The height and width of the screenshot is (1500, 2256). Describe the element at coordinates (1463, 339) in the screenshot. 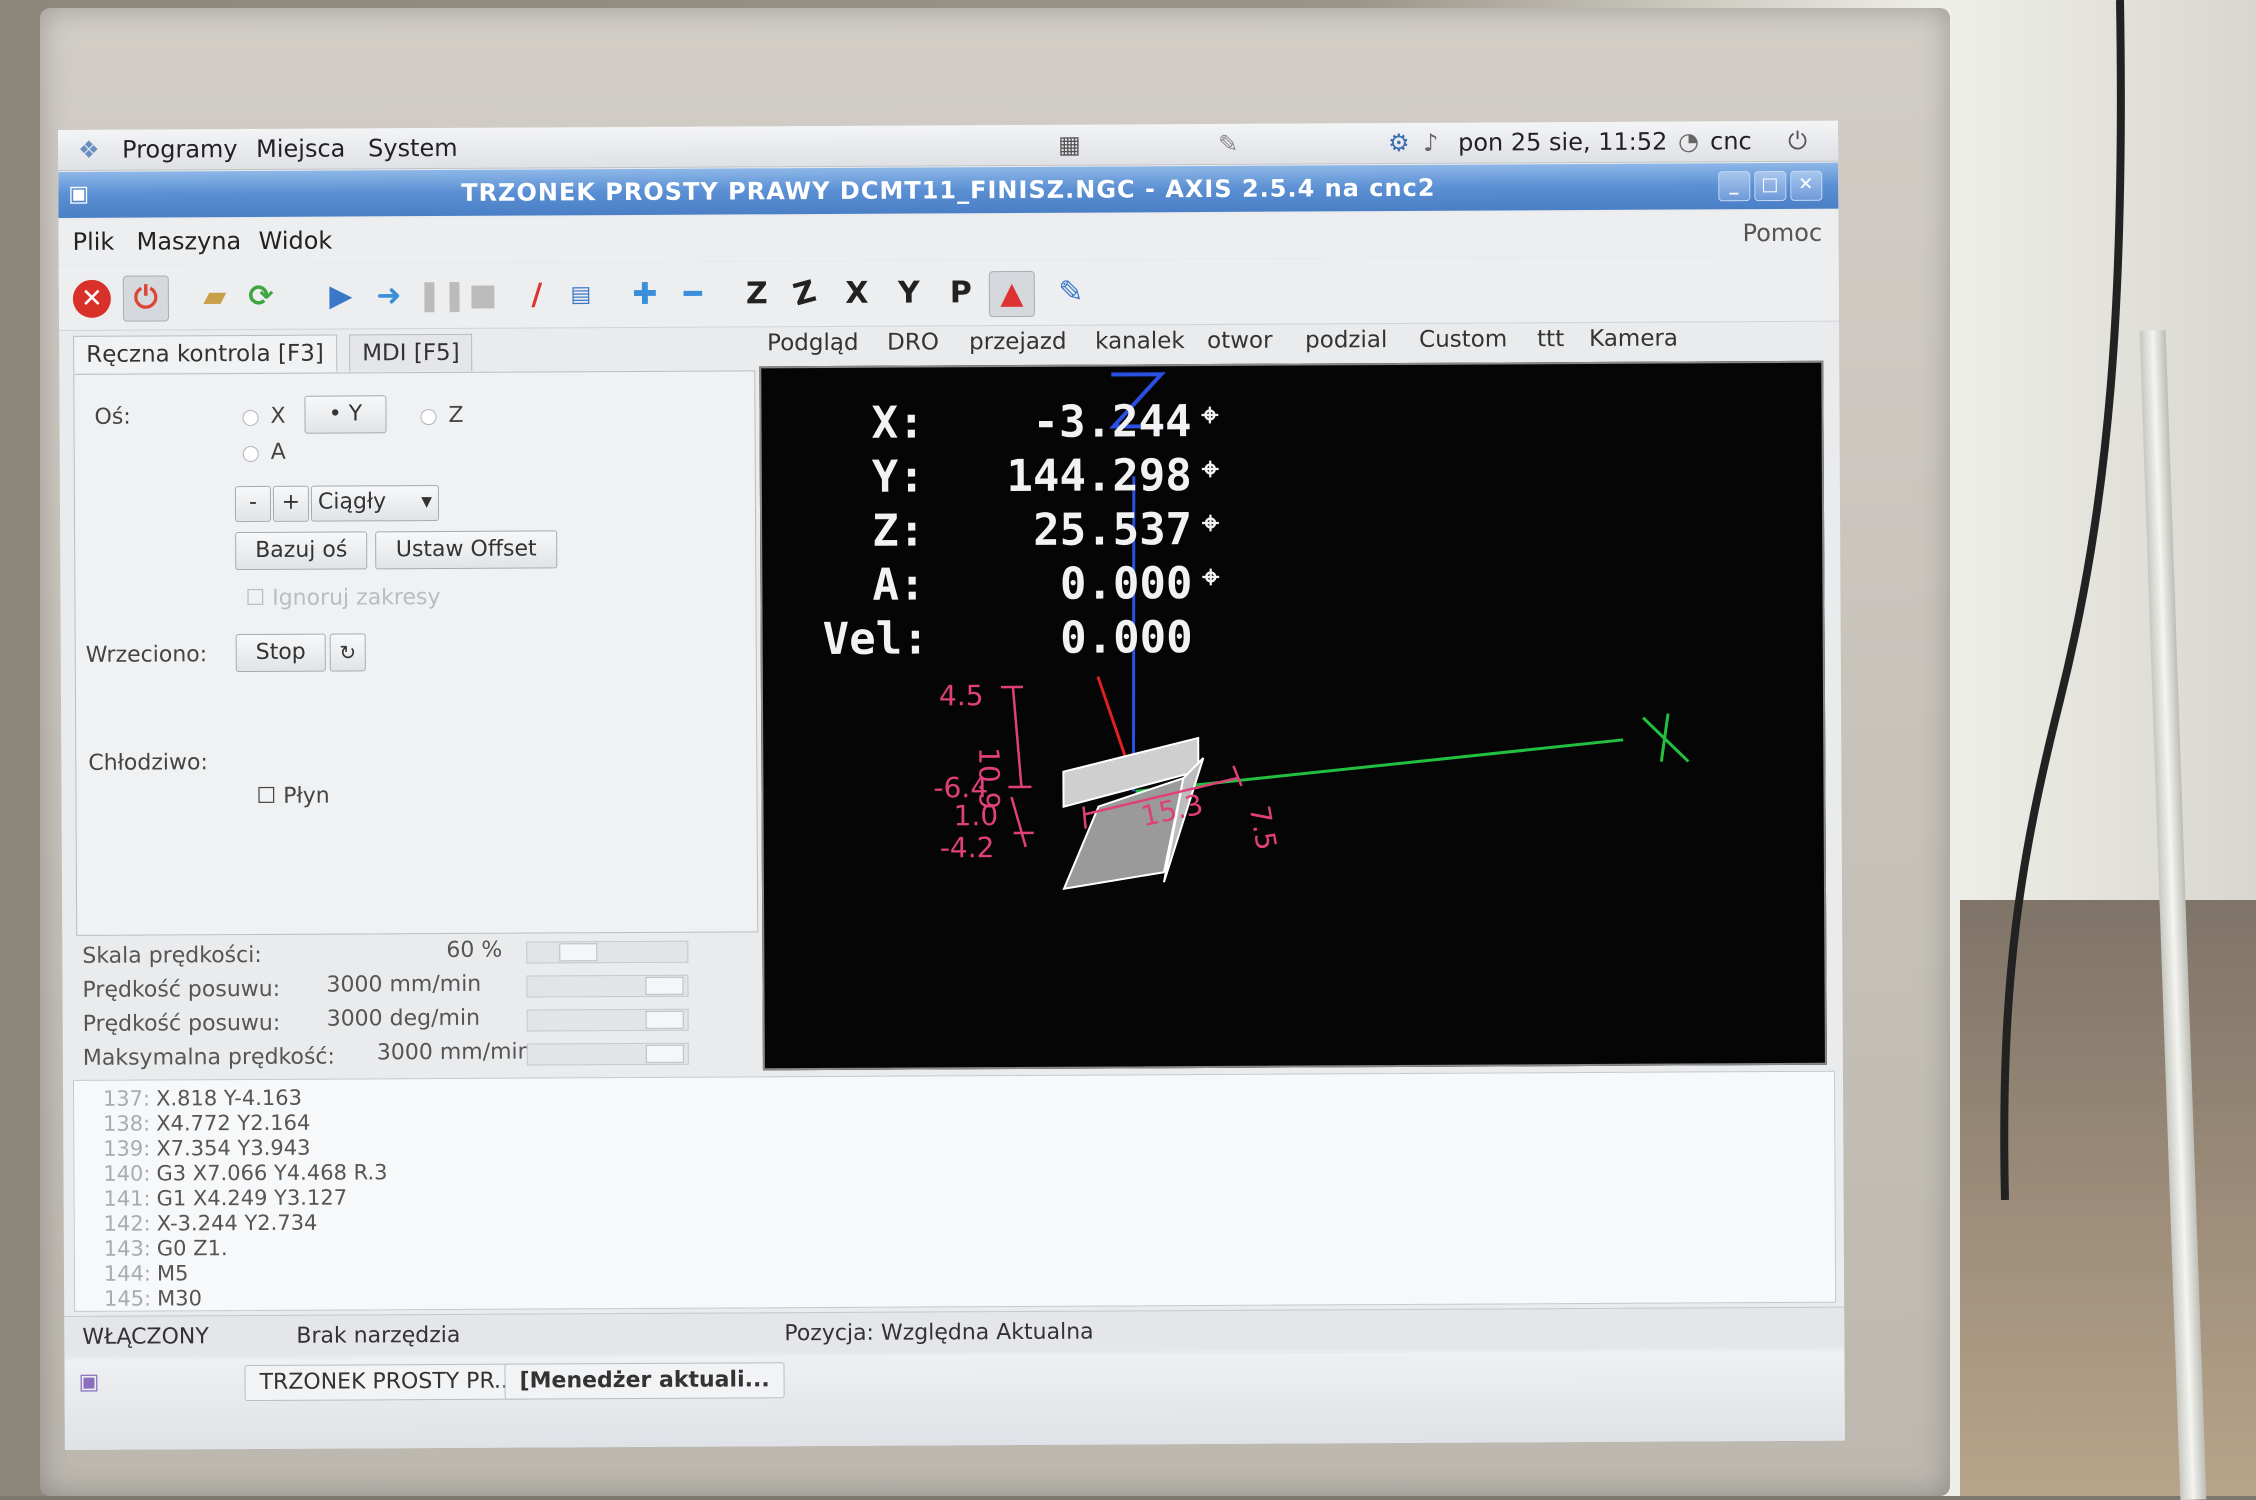

I see `tab-custom: Custom` at that location.